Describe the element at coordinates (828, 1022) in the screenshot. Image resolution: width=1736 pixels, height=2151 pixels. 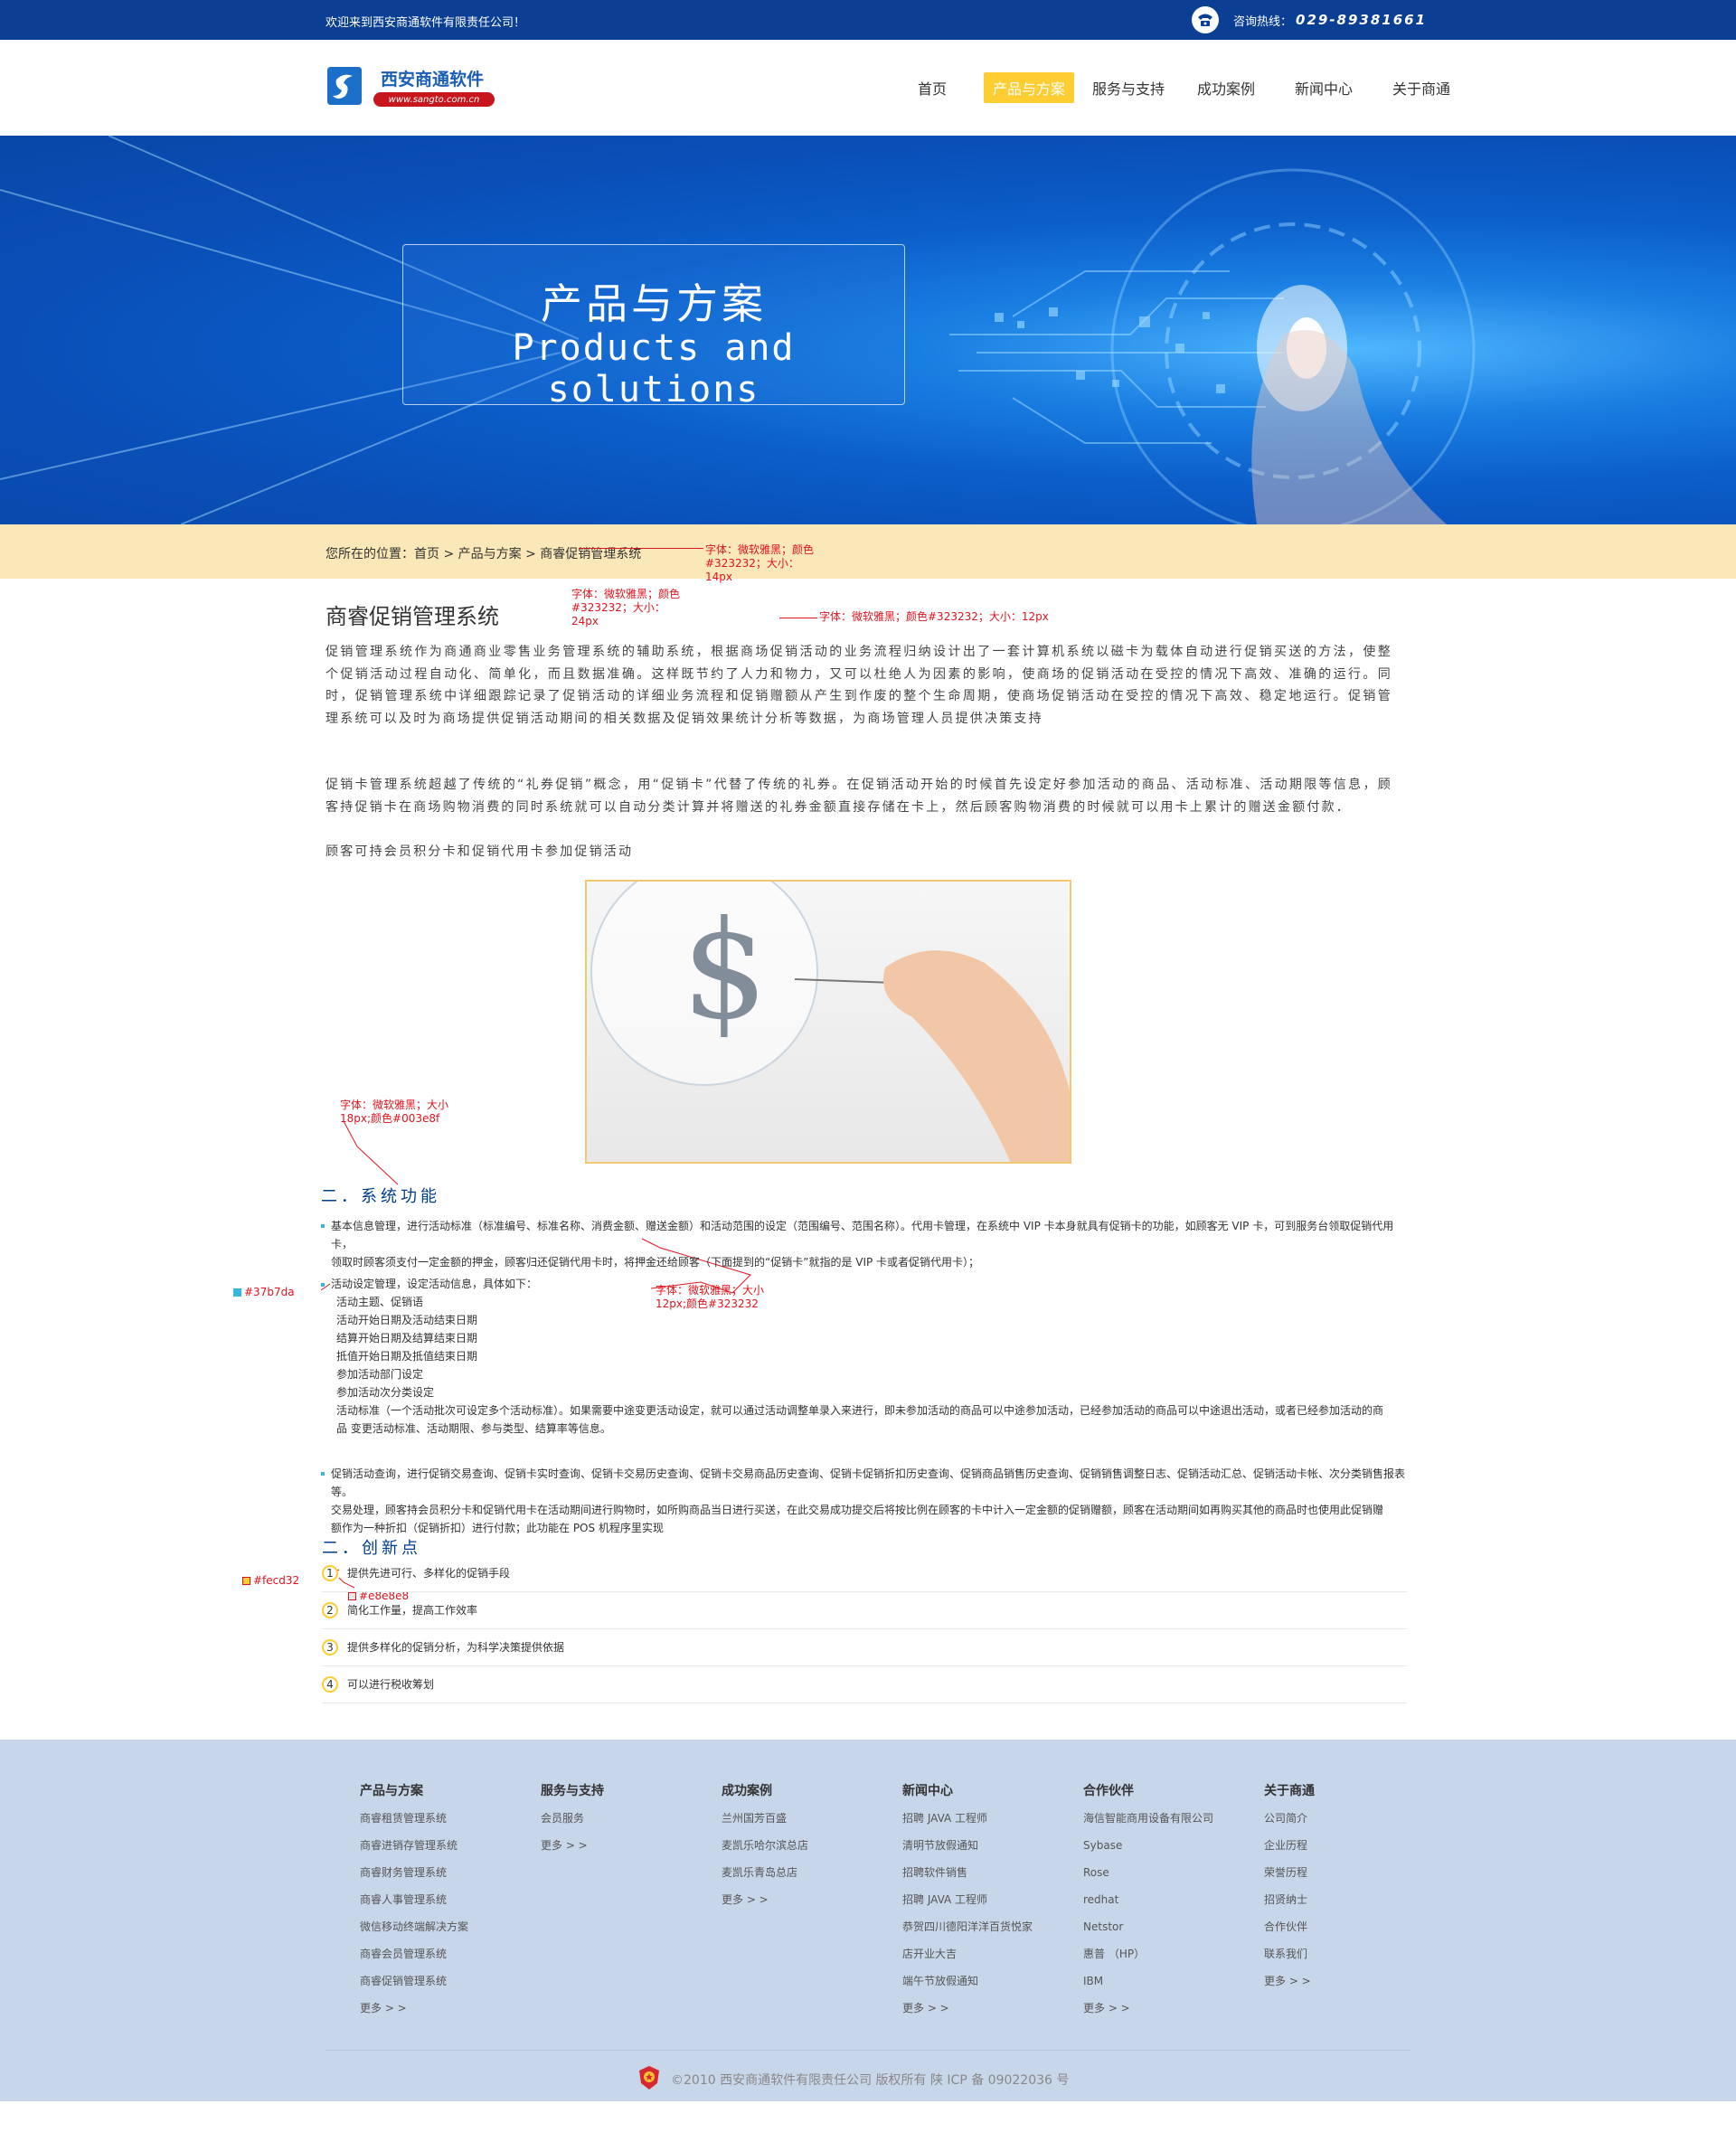
I see `product-image: $` at that location.